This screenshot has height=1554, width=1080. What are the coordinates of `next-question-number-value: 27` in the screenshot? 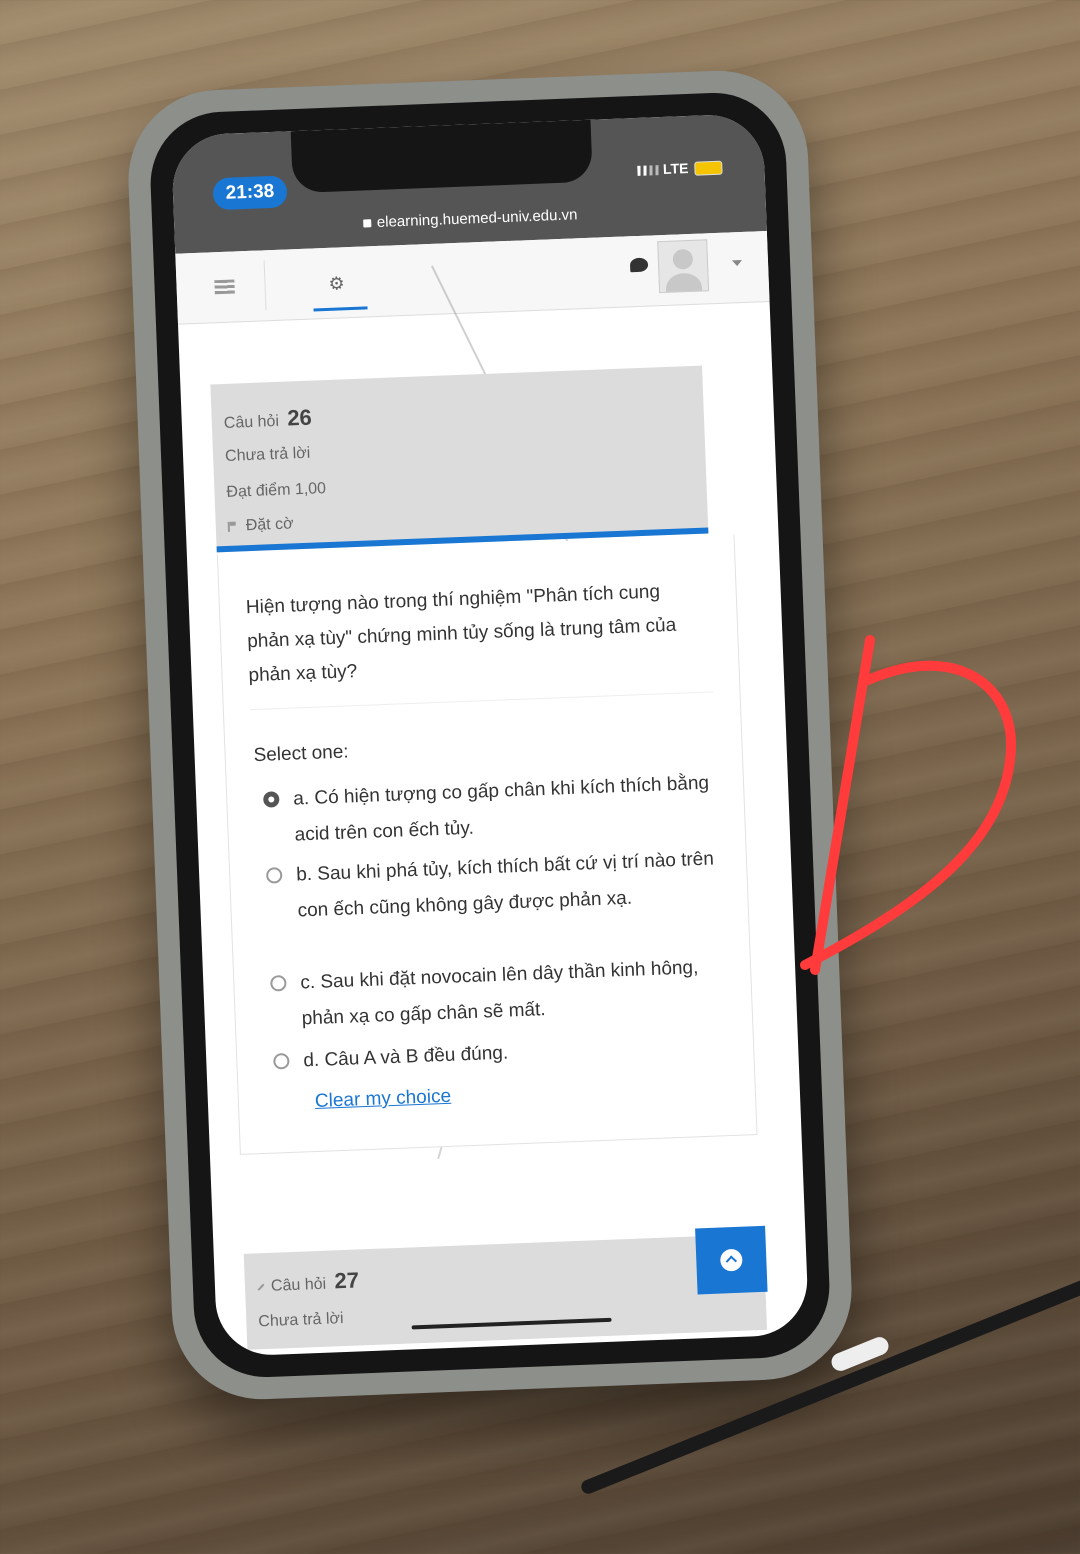 It's located at (346, 1280).